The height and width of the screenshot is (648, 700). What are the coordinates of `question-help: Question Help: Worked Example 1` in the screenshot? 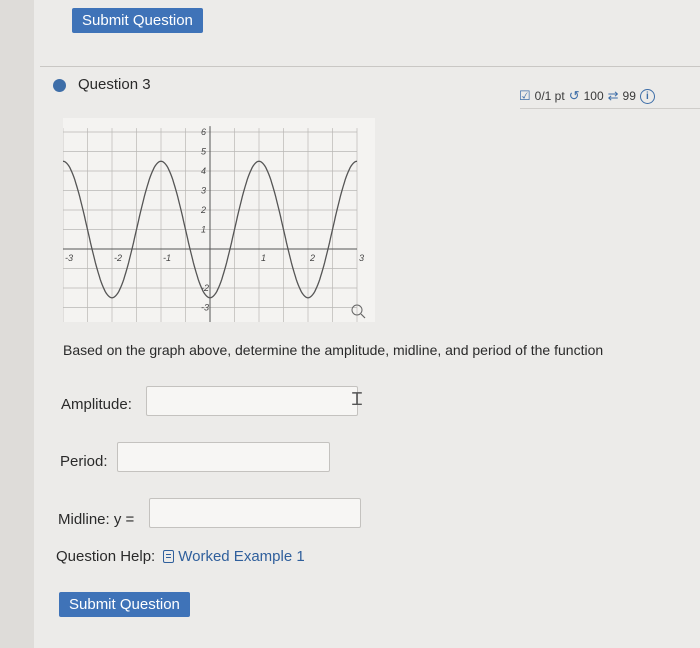 It's located at (180, 556).